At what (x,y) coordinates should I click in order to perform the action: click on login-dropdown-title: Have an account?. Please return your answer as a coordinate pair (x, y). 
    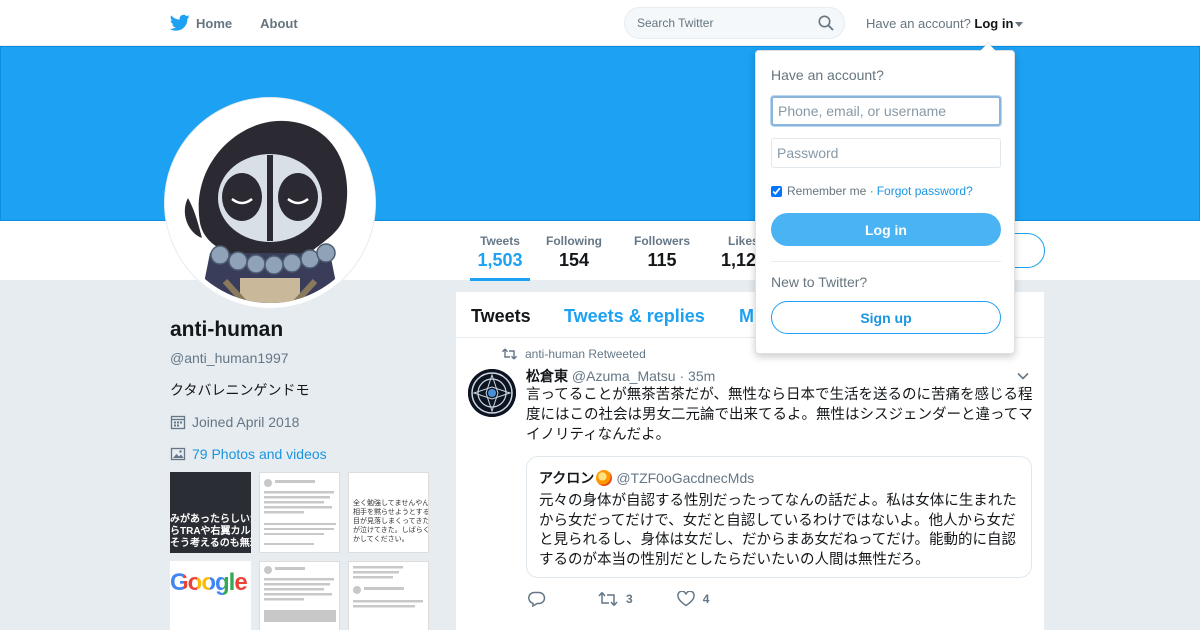
    Looking at the image, I should click on (827, 75).